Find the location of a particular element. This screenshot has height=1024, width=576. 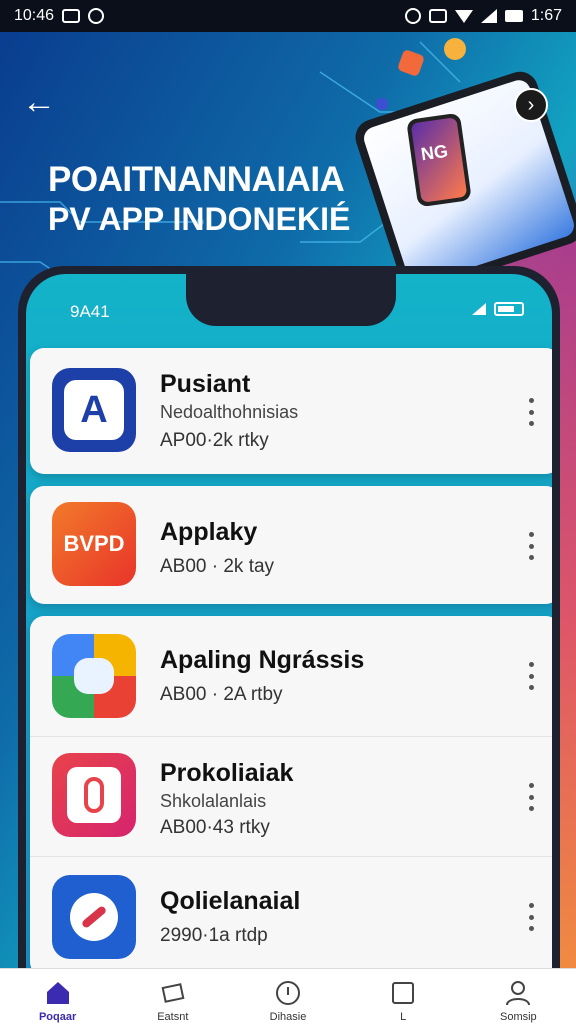

app-row: Qolielanaial 2990·1a rtdp is located at coordinates (291, 916).